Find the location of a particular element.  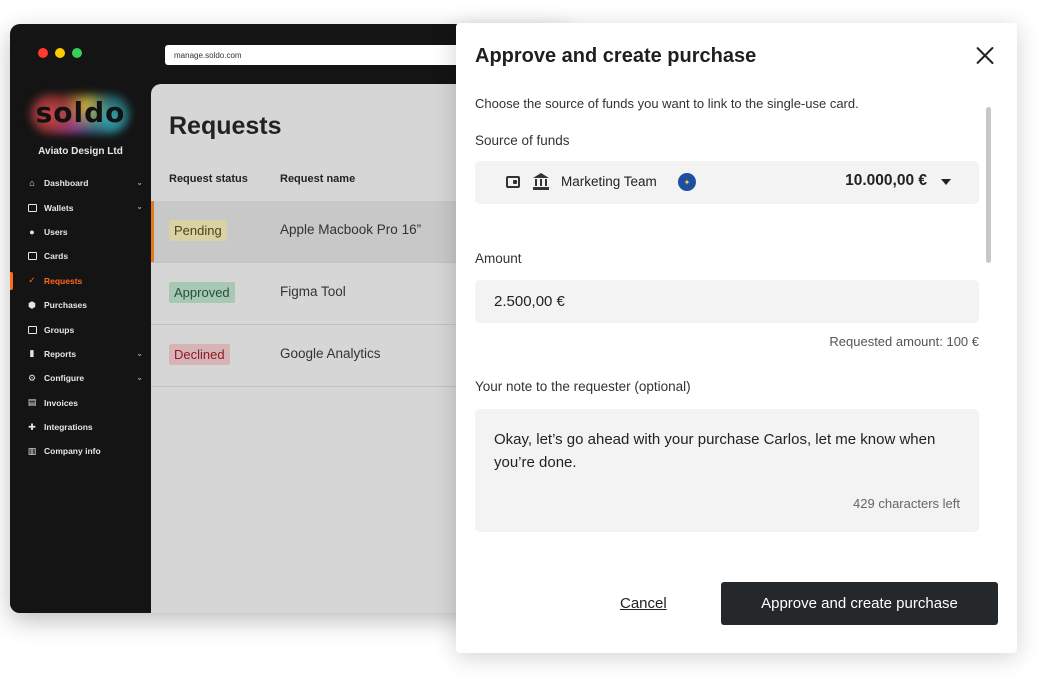

note-label: Your note to the requester (optional) is located at coordinates (583, 386).